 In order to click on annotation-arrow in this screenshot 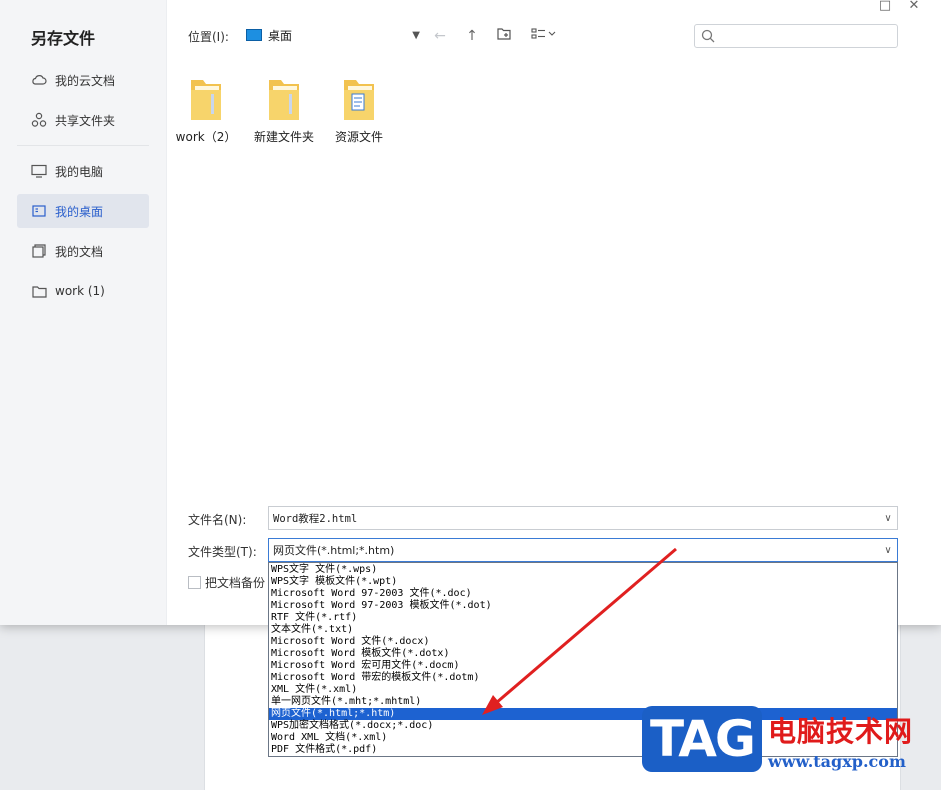, I will do `click(579, 631)`.